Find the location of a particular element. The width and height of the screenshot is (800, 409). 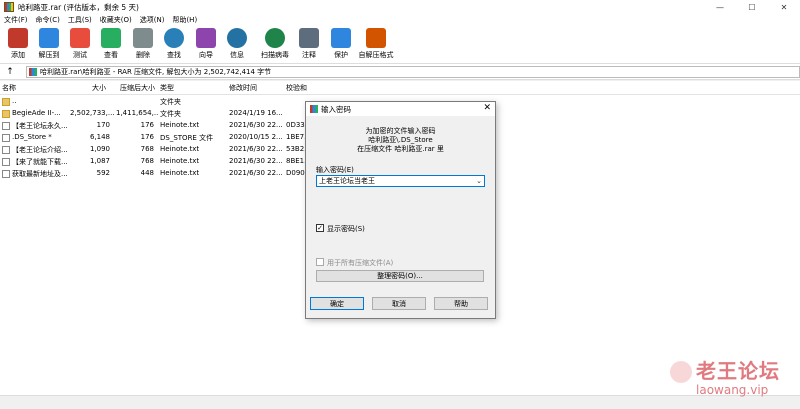

add-button: 添加 is located at coordinates (18, 45).